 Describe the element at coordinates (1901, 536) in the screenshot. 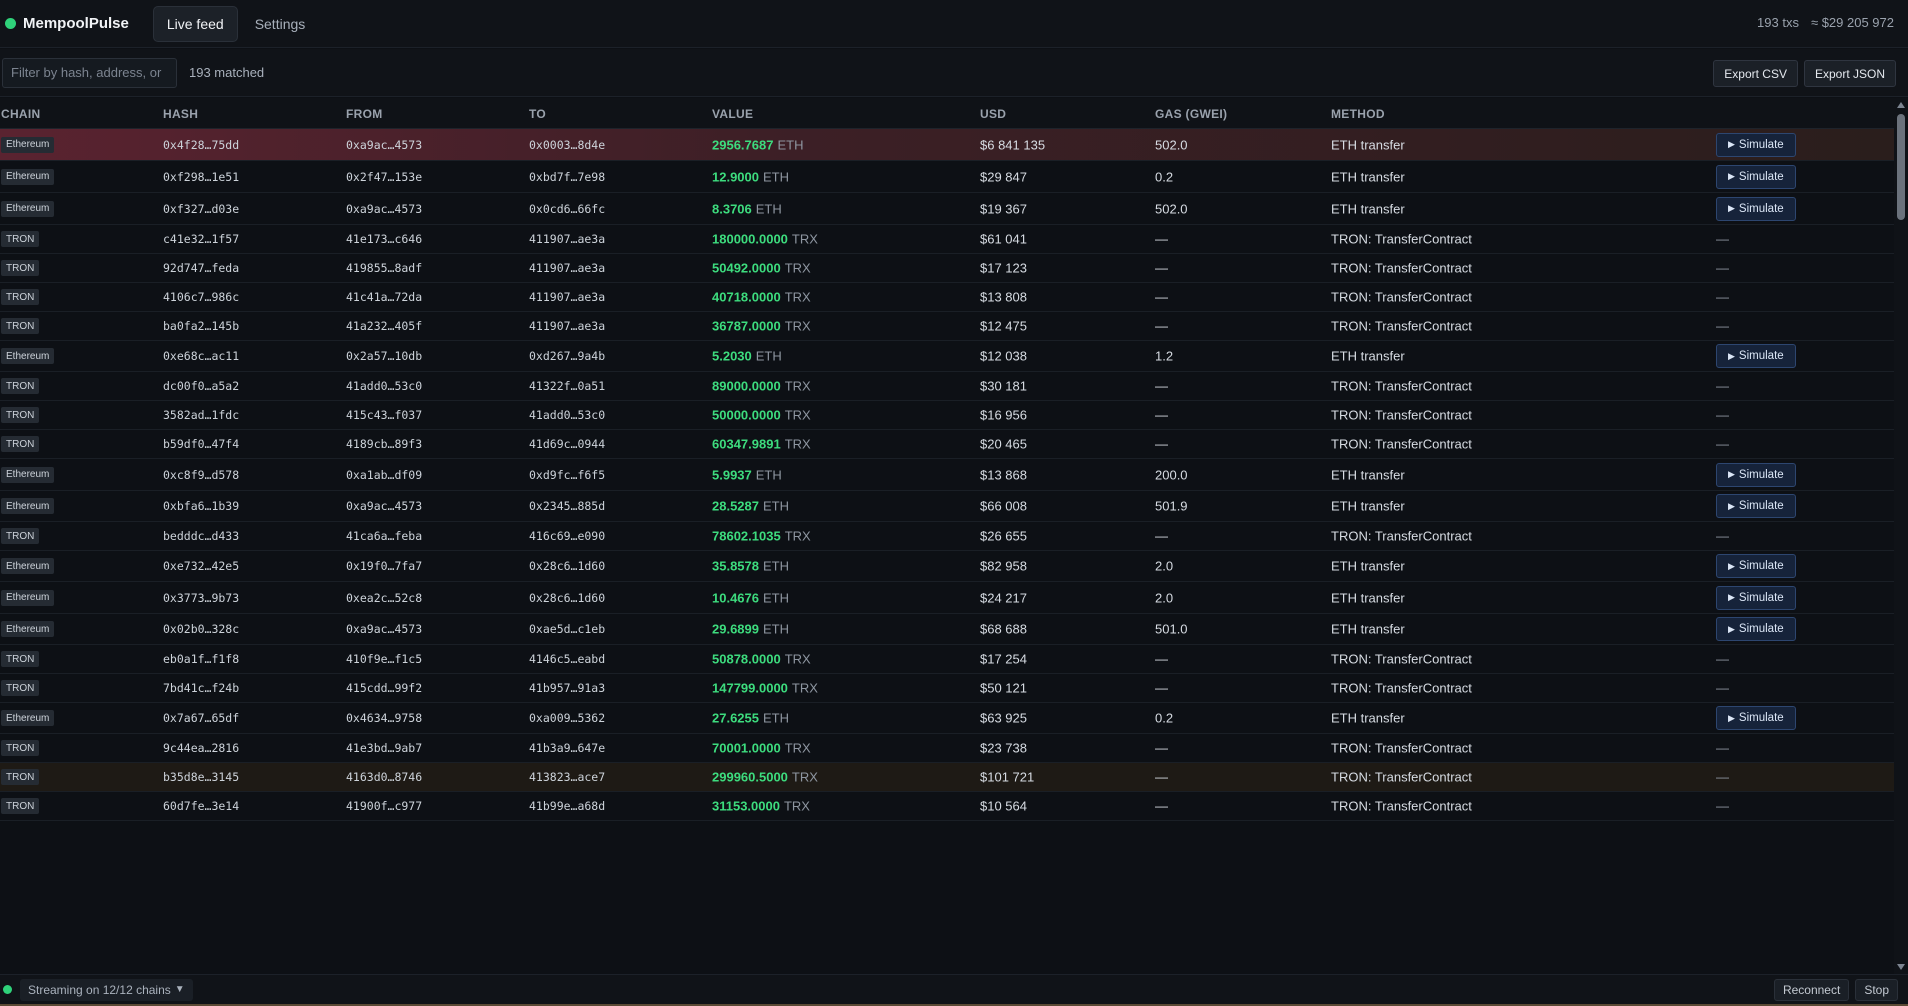

I see `table-scrollbar` at that location.